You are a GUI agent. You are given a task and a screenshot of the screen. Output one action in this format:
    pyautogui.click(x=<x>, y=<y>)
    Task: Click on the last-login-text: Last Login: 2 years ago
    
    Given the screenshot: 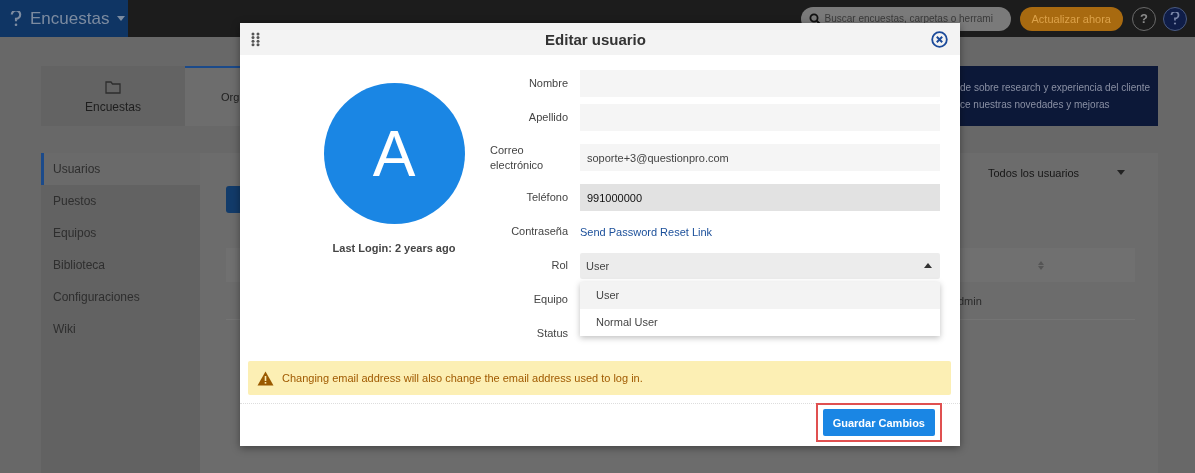 What is the action you would take?
    pyautogui.click(x=394, y=248)
    